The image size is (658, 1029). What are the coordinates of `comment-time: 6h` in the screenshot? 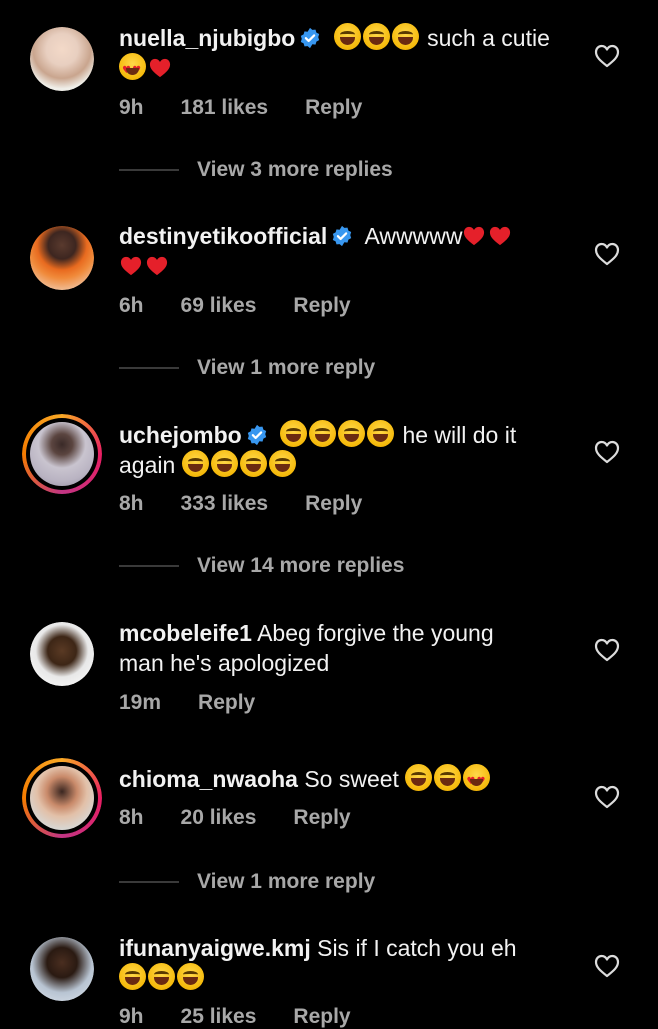 It's located at (131, 305).